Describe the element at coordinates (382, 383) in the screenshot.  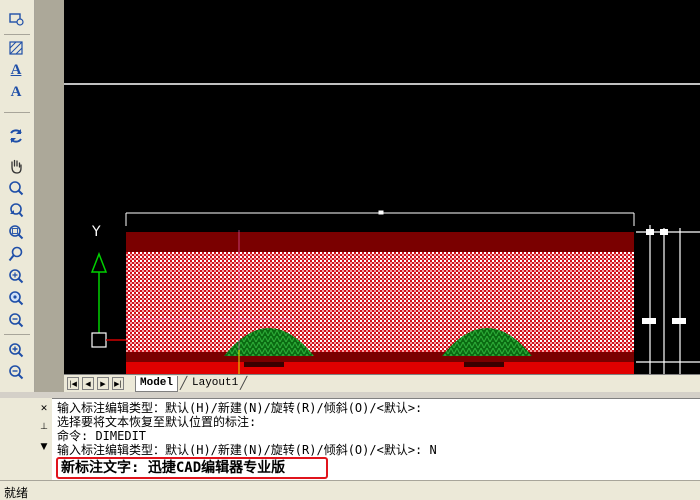
I see `layout-tabs-bar: |◀ ◀ ▶ ▶| Model ╱ Layout1 ╱` at that location.